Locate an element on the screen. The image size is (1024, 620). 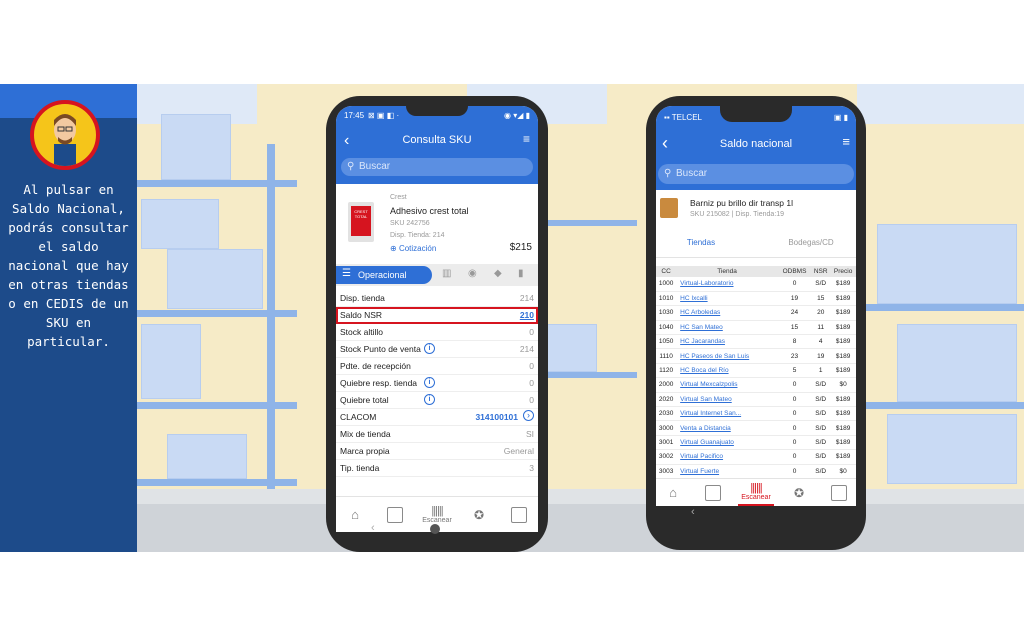
store-link: Venta a Distancia is located at coordinates (727, 428).